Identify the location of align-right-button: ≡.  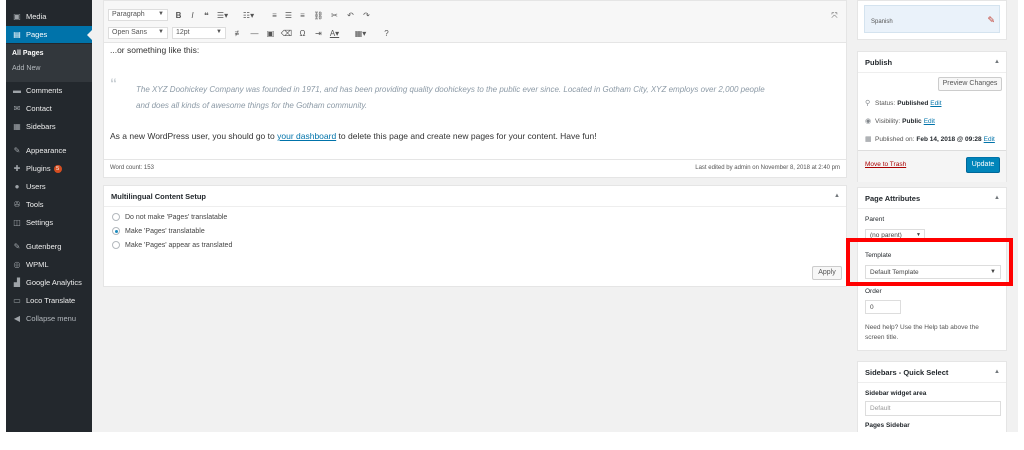
(302, 15).